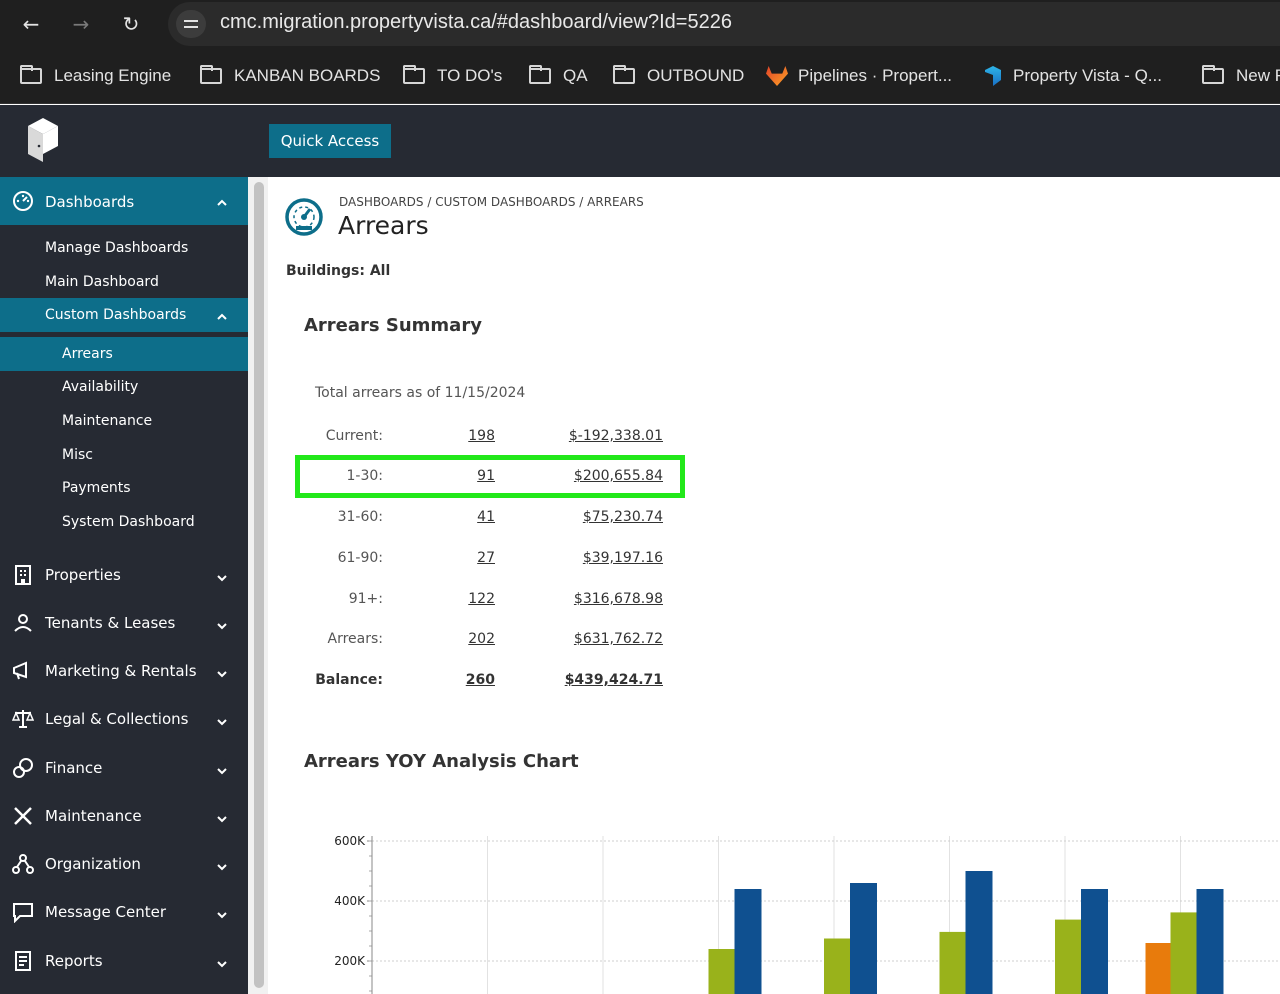 Image resolution: width=1280 pixels, height=994 pixels. Describe the element at coordinates (486, 517) in the screenshot. I see `count-link: 41` at that location.